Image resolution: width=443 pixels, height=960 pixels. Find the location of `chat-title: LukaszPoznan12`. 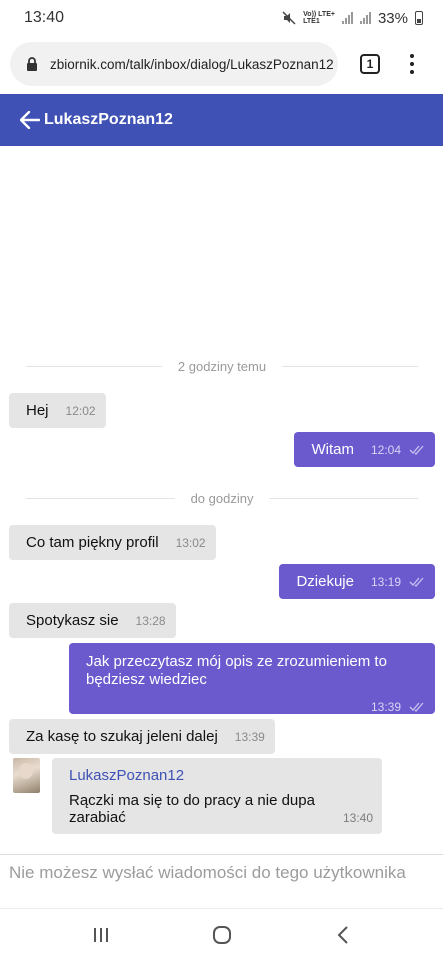

chat-title: LukaszPoznan12 is located at coordinates (108, 119).